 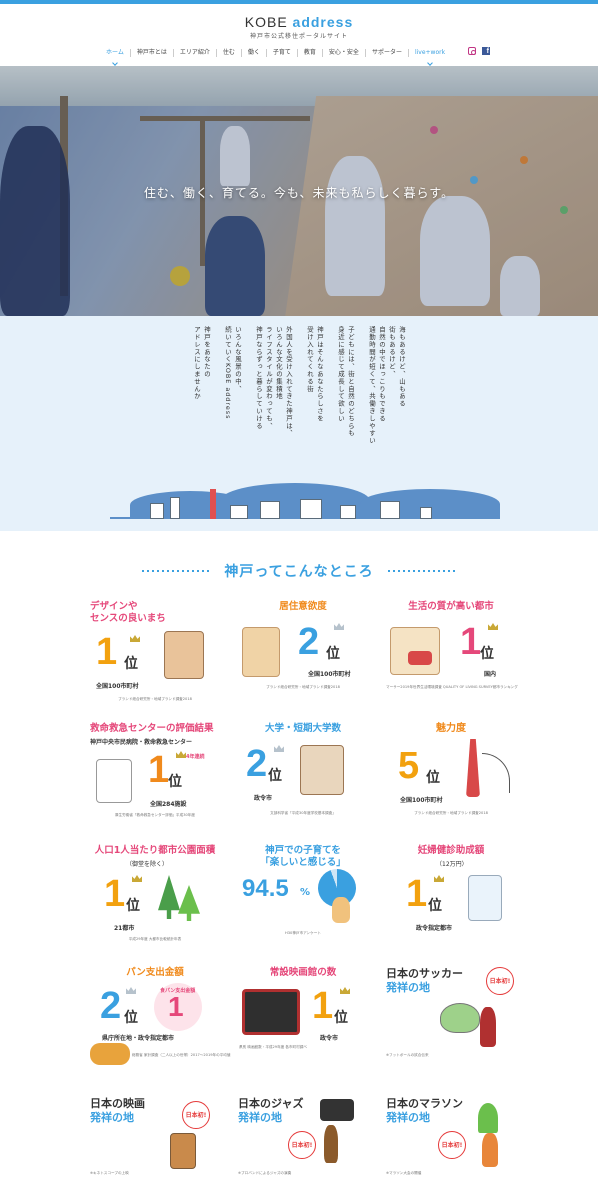 What do you see at coordinates (407, 1055) in the screenshot?
I see `card-source: ※フットボールの試合伝来` at bounding box center [407, 1055].